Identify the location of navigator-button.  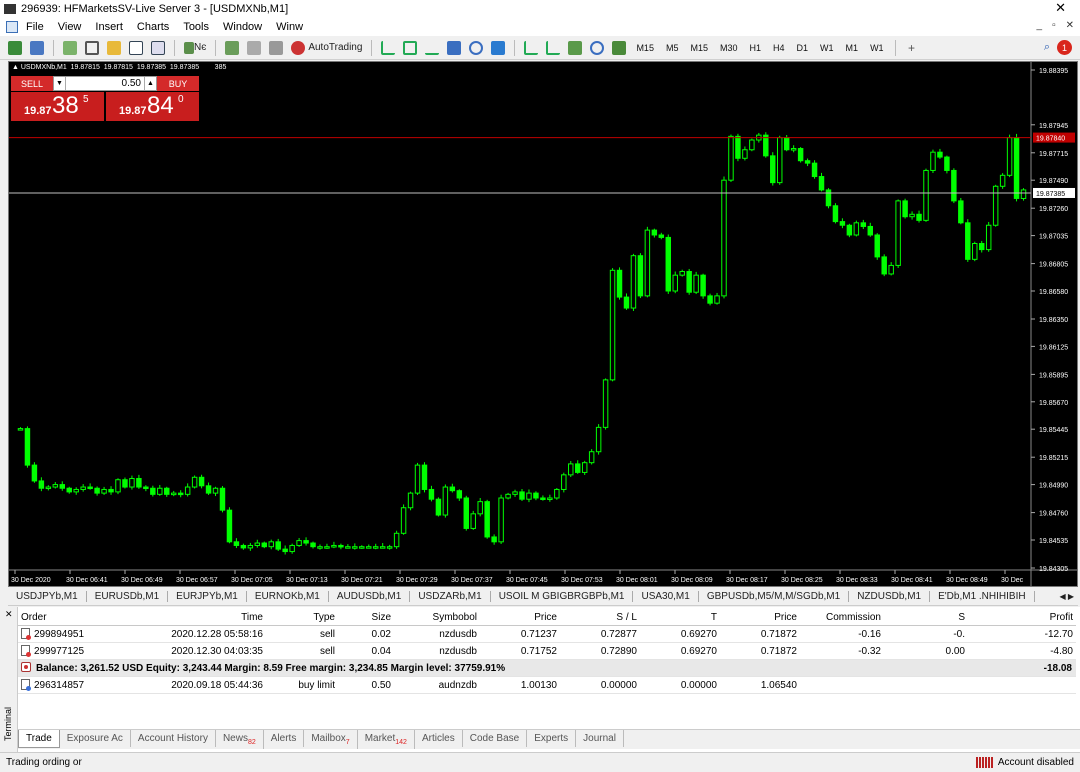
(114, 48).